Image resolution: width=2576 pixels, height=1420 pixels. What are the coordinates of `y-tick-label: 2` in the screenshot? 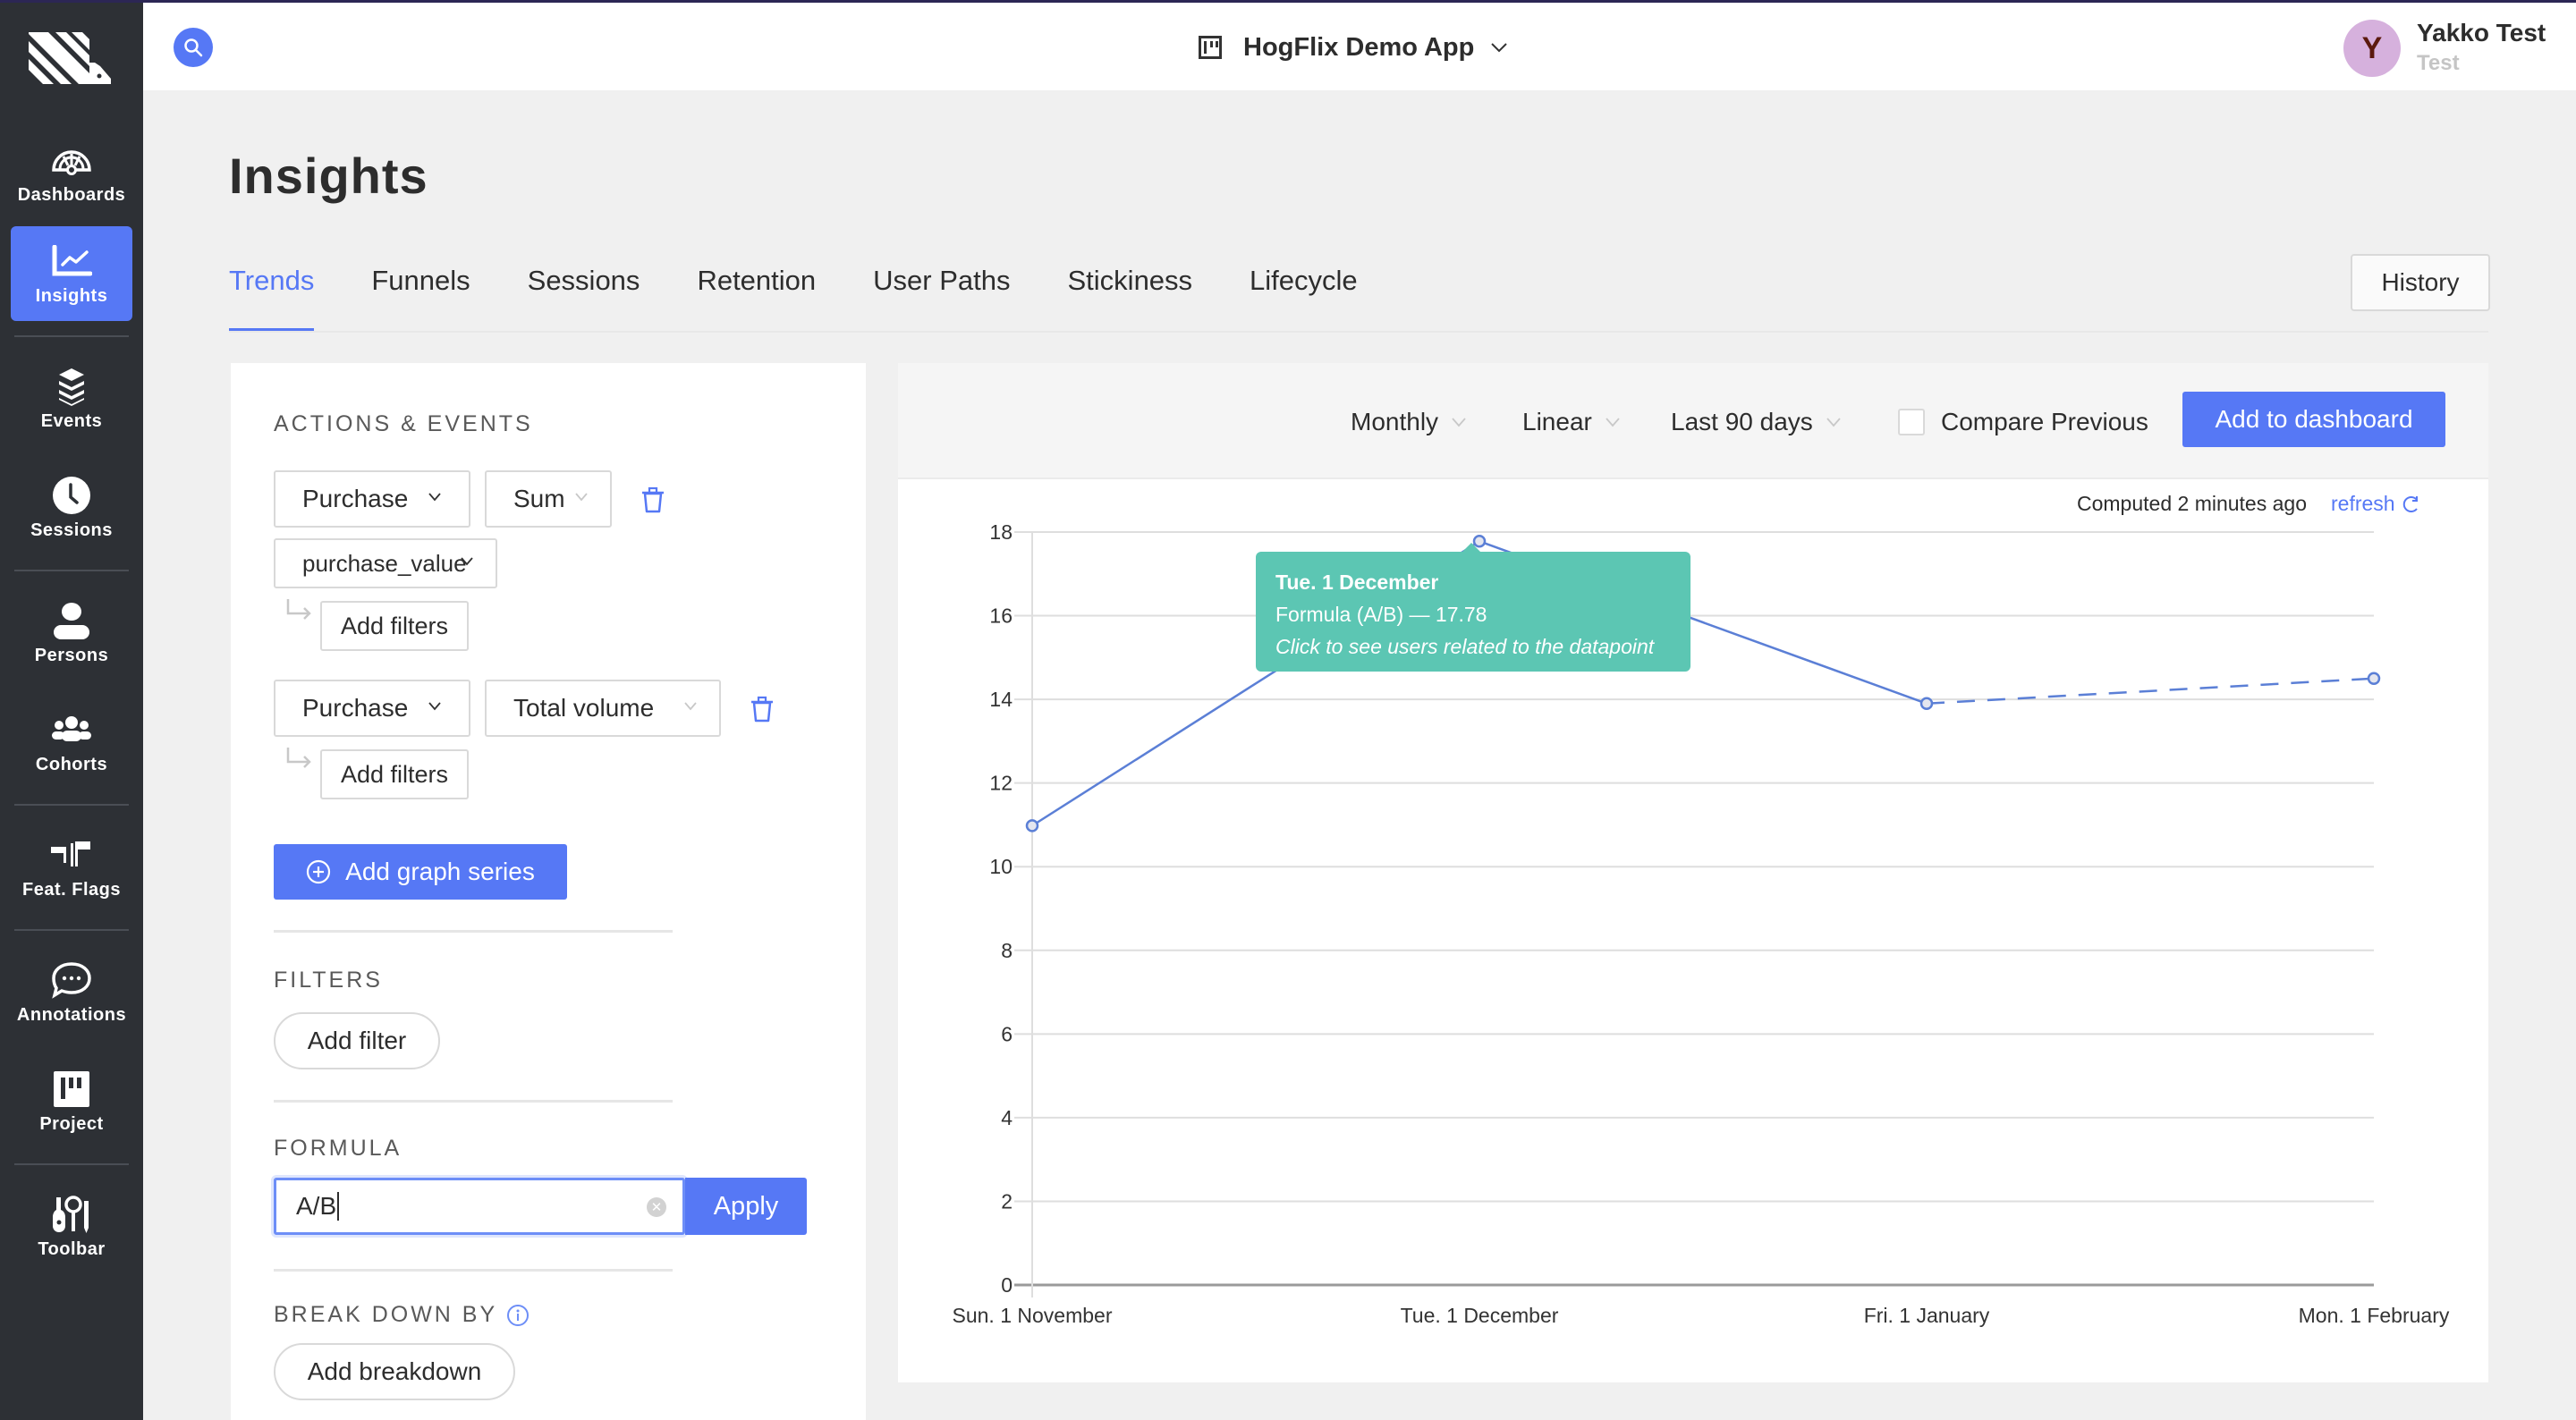 It's located at (1007, 1201).